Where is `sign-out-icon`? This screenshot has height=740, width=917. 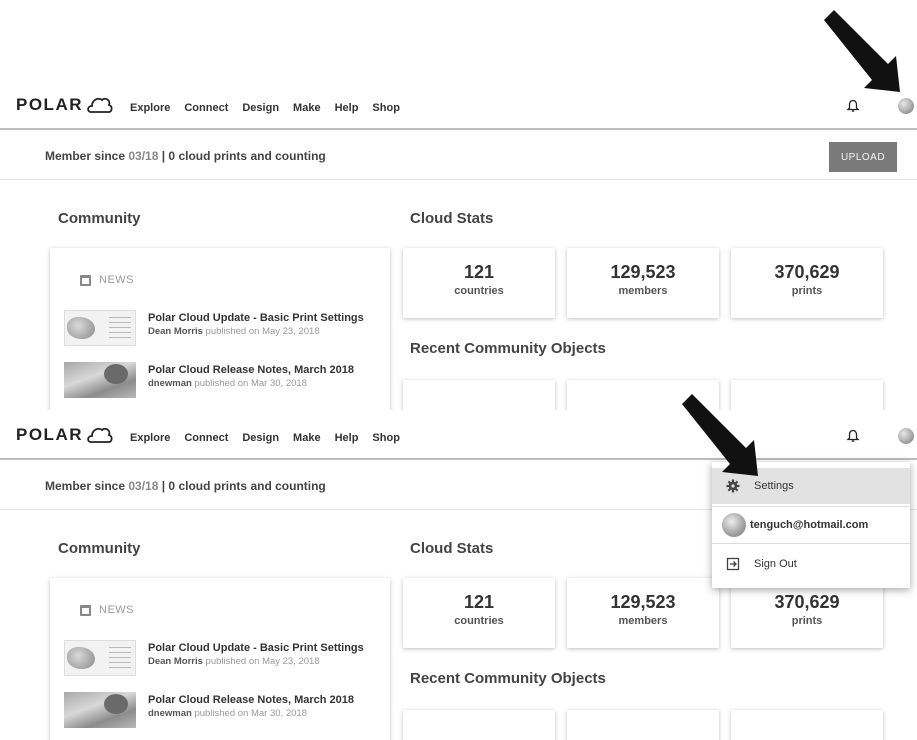
sign-out-icon is located at coordinates (733, 564).